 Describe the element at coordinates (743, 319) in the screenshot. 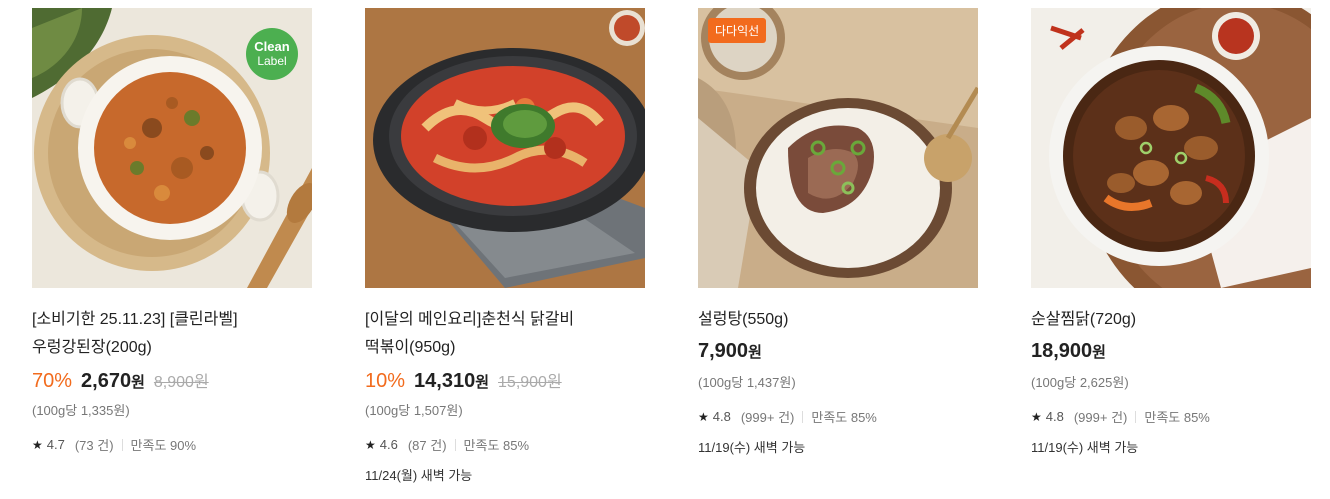

I see `product-title-line1: 설렁탕(550g)` at that location.